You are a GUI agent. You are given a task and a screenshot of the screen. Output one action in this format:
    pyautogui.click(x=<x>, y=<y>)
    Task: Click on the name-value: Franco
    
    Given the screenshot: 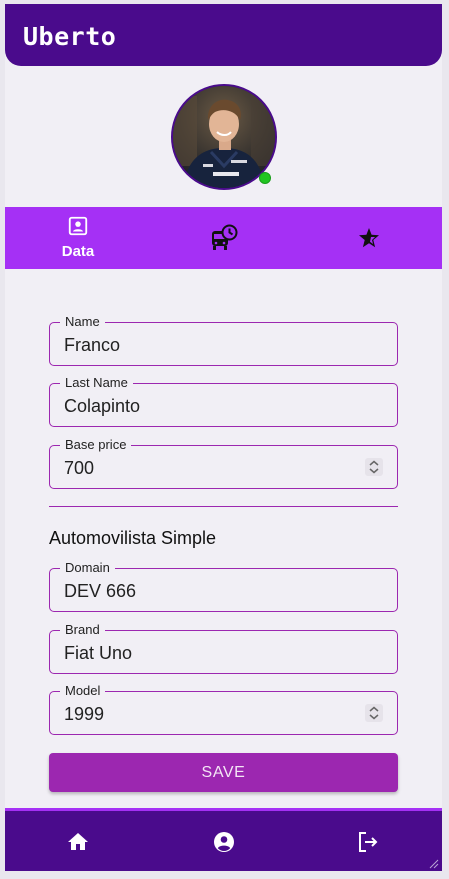 What is the action you would take?
    pyautogui.click(x=92, y=345)
    